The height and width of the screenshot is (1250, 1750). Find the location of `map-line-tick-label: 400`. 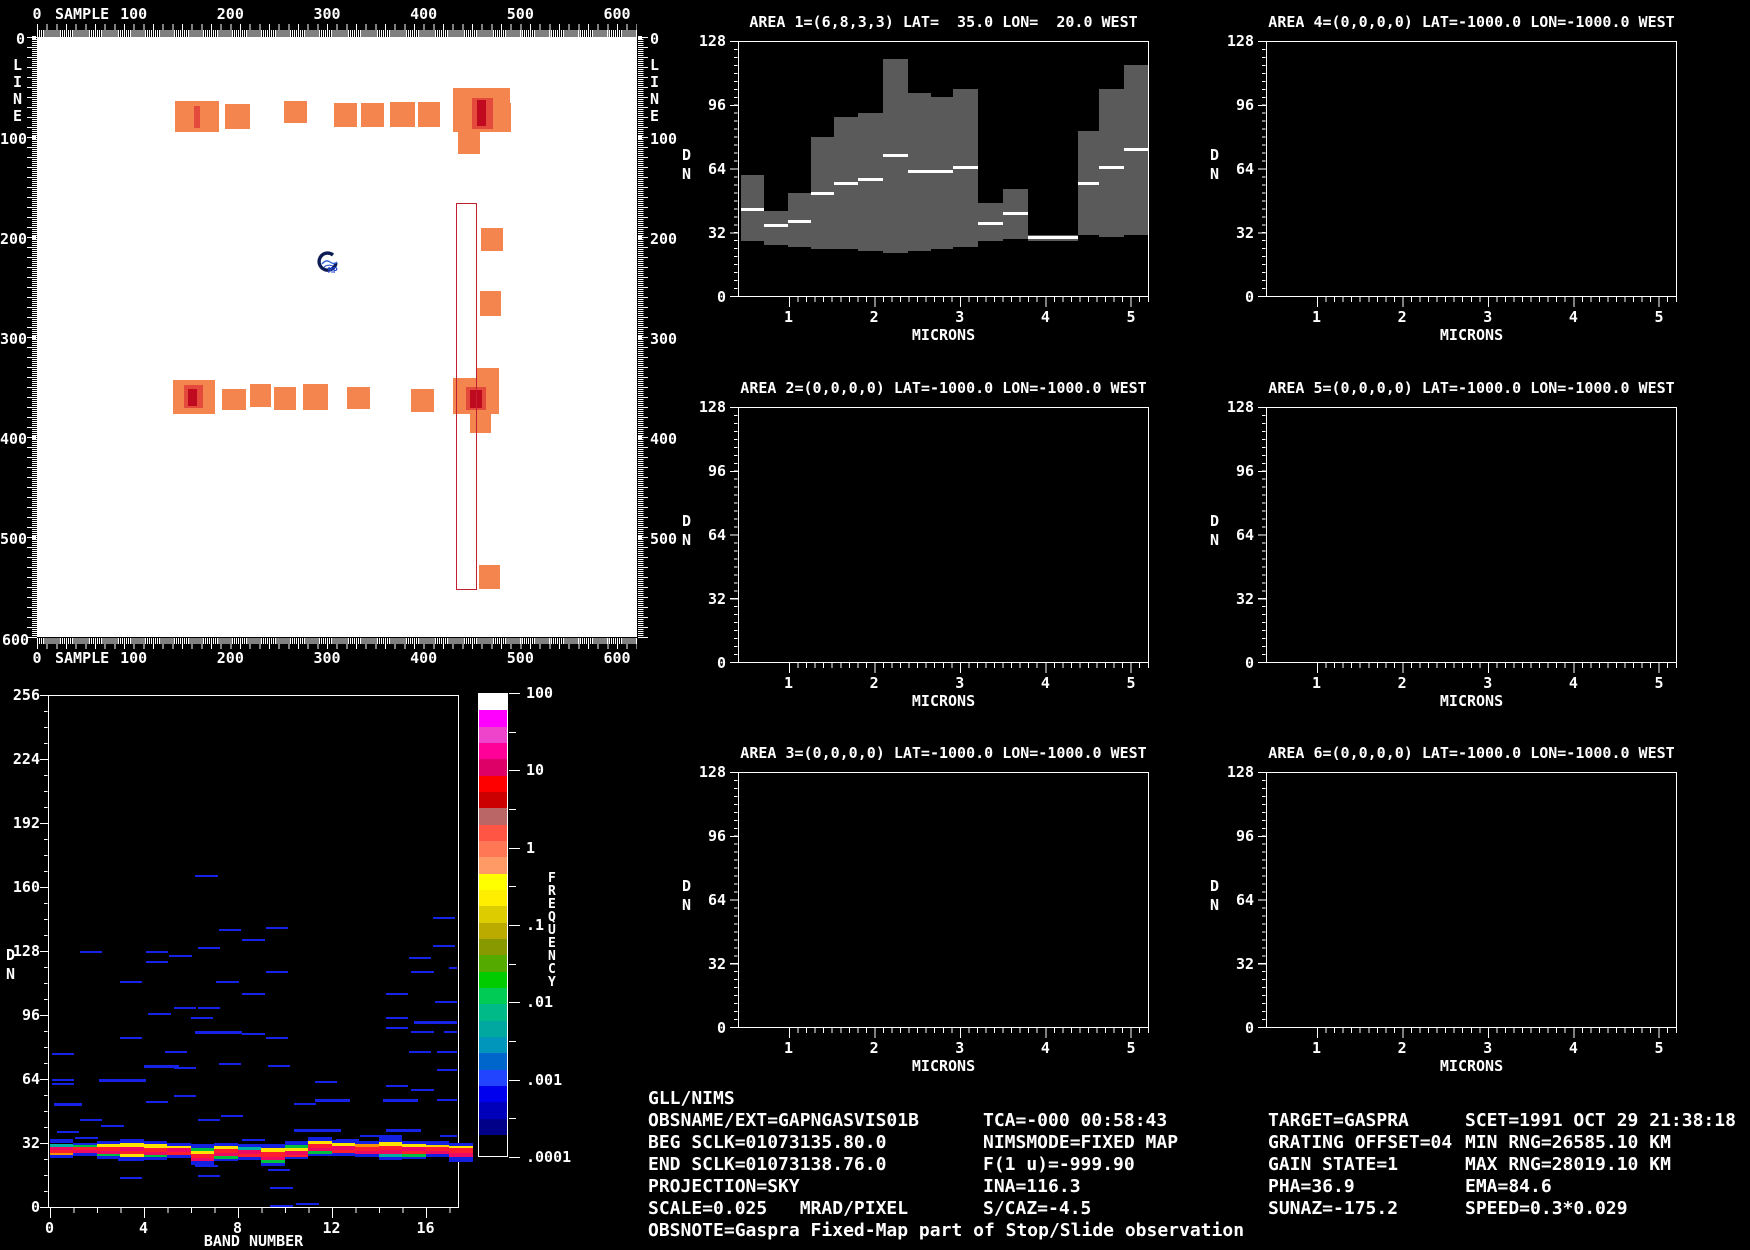

map-line-tick-label: 400 is located at coordinates (14, 439).